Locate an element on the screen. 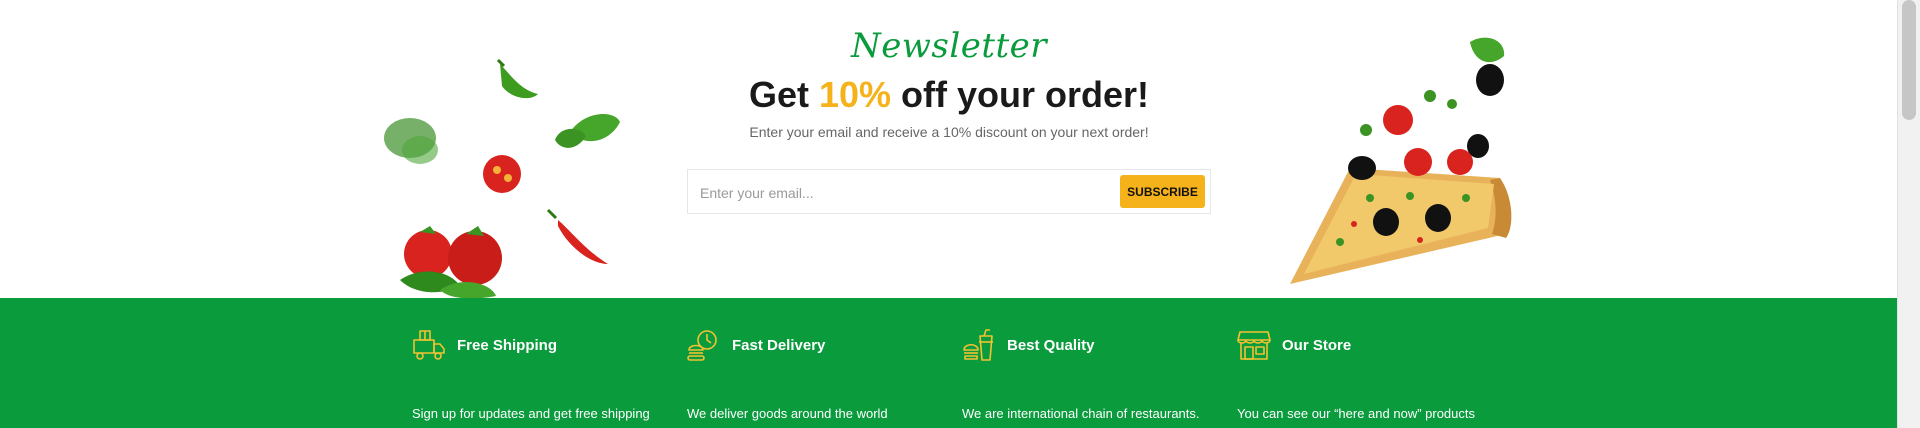 The image size is (1920, 428). burger-drink-icon is located at coordinates (978, 345).